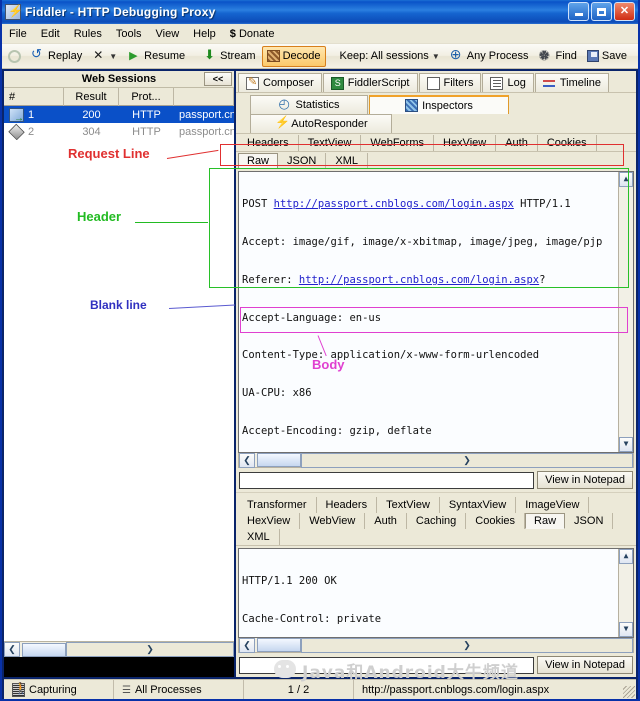 The height and width of the screenshot is (701, 640). Describe the element at coordinates (229, 56) in the screenshot. I see `stream-button: Stream` at that location.